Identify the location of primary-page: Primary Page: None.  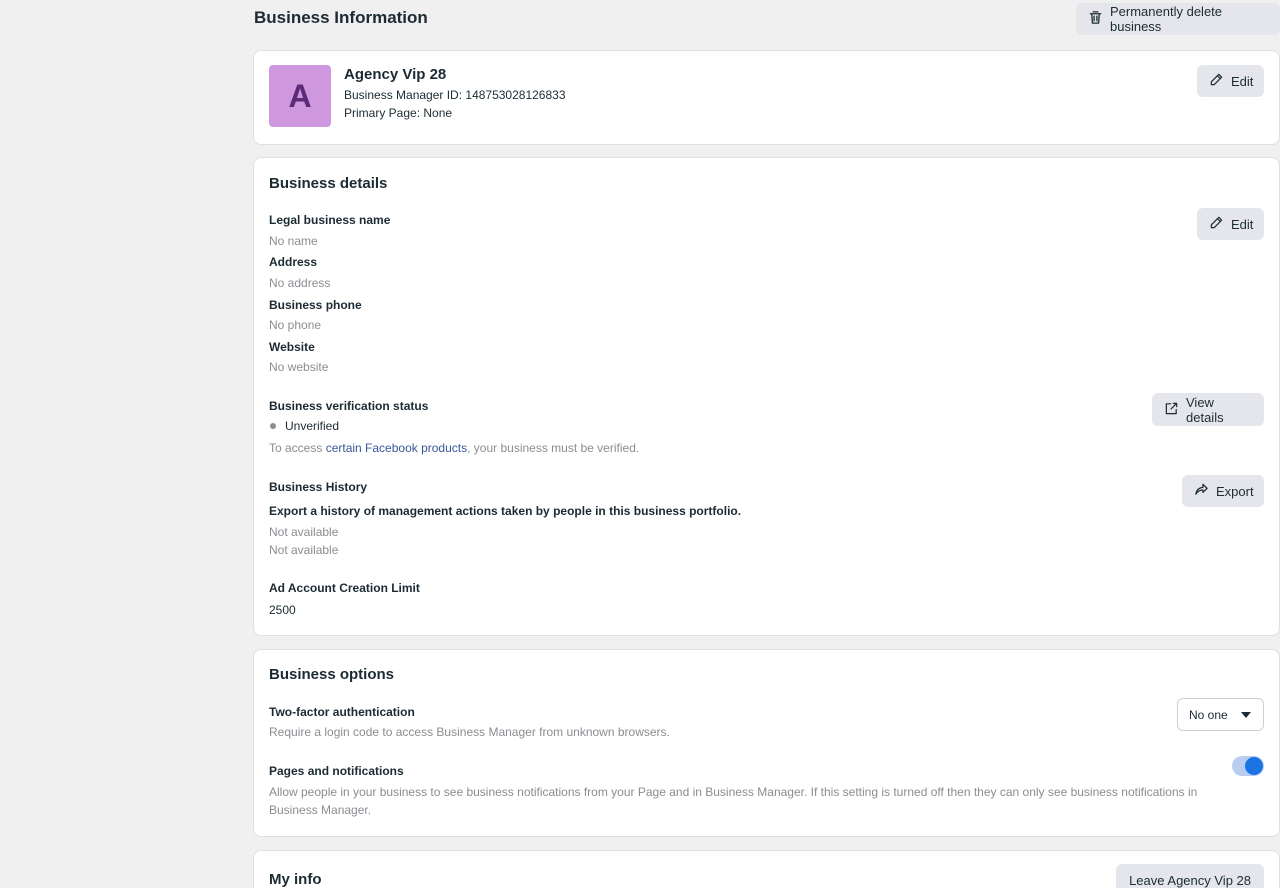
(398, 113).